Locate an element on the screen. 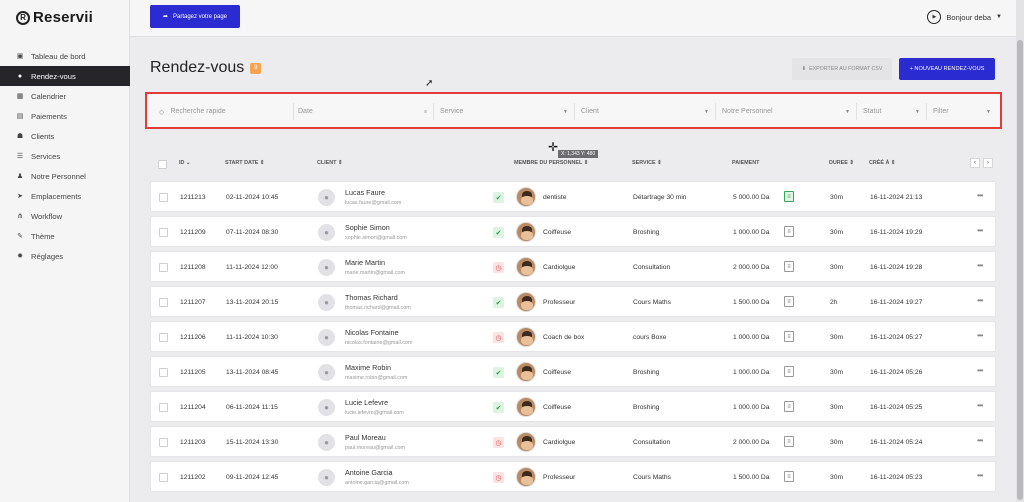 Image resolution: width=1024 pixels, height=502 pixels. start-date: 07-11-2024 08:30 is located at coordinates (252, 232).